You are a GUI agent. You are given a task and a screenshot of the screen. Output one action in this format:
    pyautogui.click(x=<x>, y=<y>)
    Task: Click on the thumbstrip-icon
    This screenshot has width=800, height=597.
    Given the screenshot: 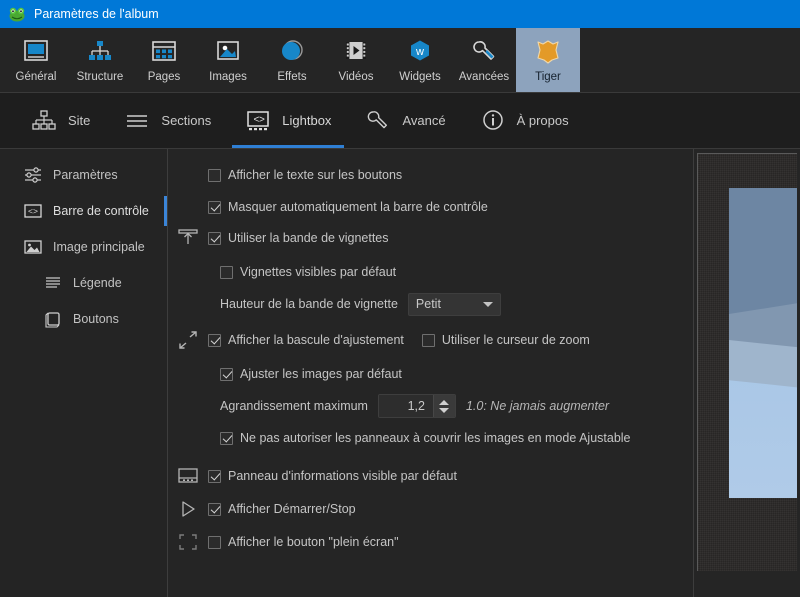 What is the action you would take?
    pyautogui.click(x=188, y=238)
    